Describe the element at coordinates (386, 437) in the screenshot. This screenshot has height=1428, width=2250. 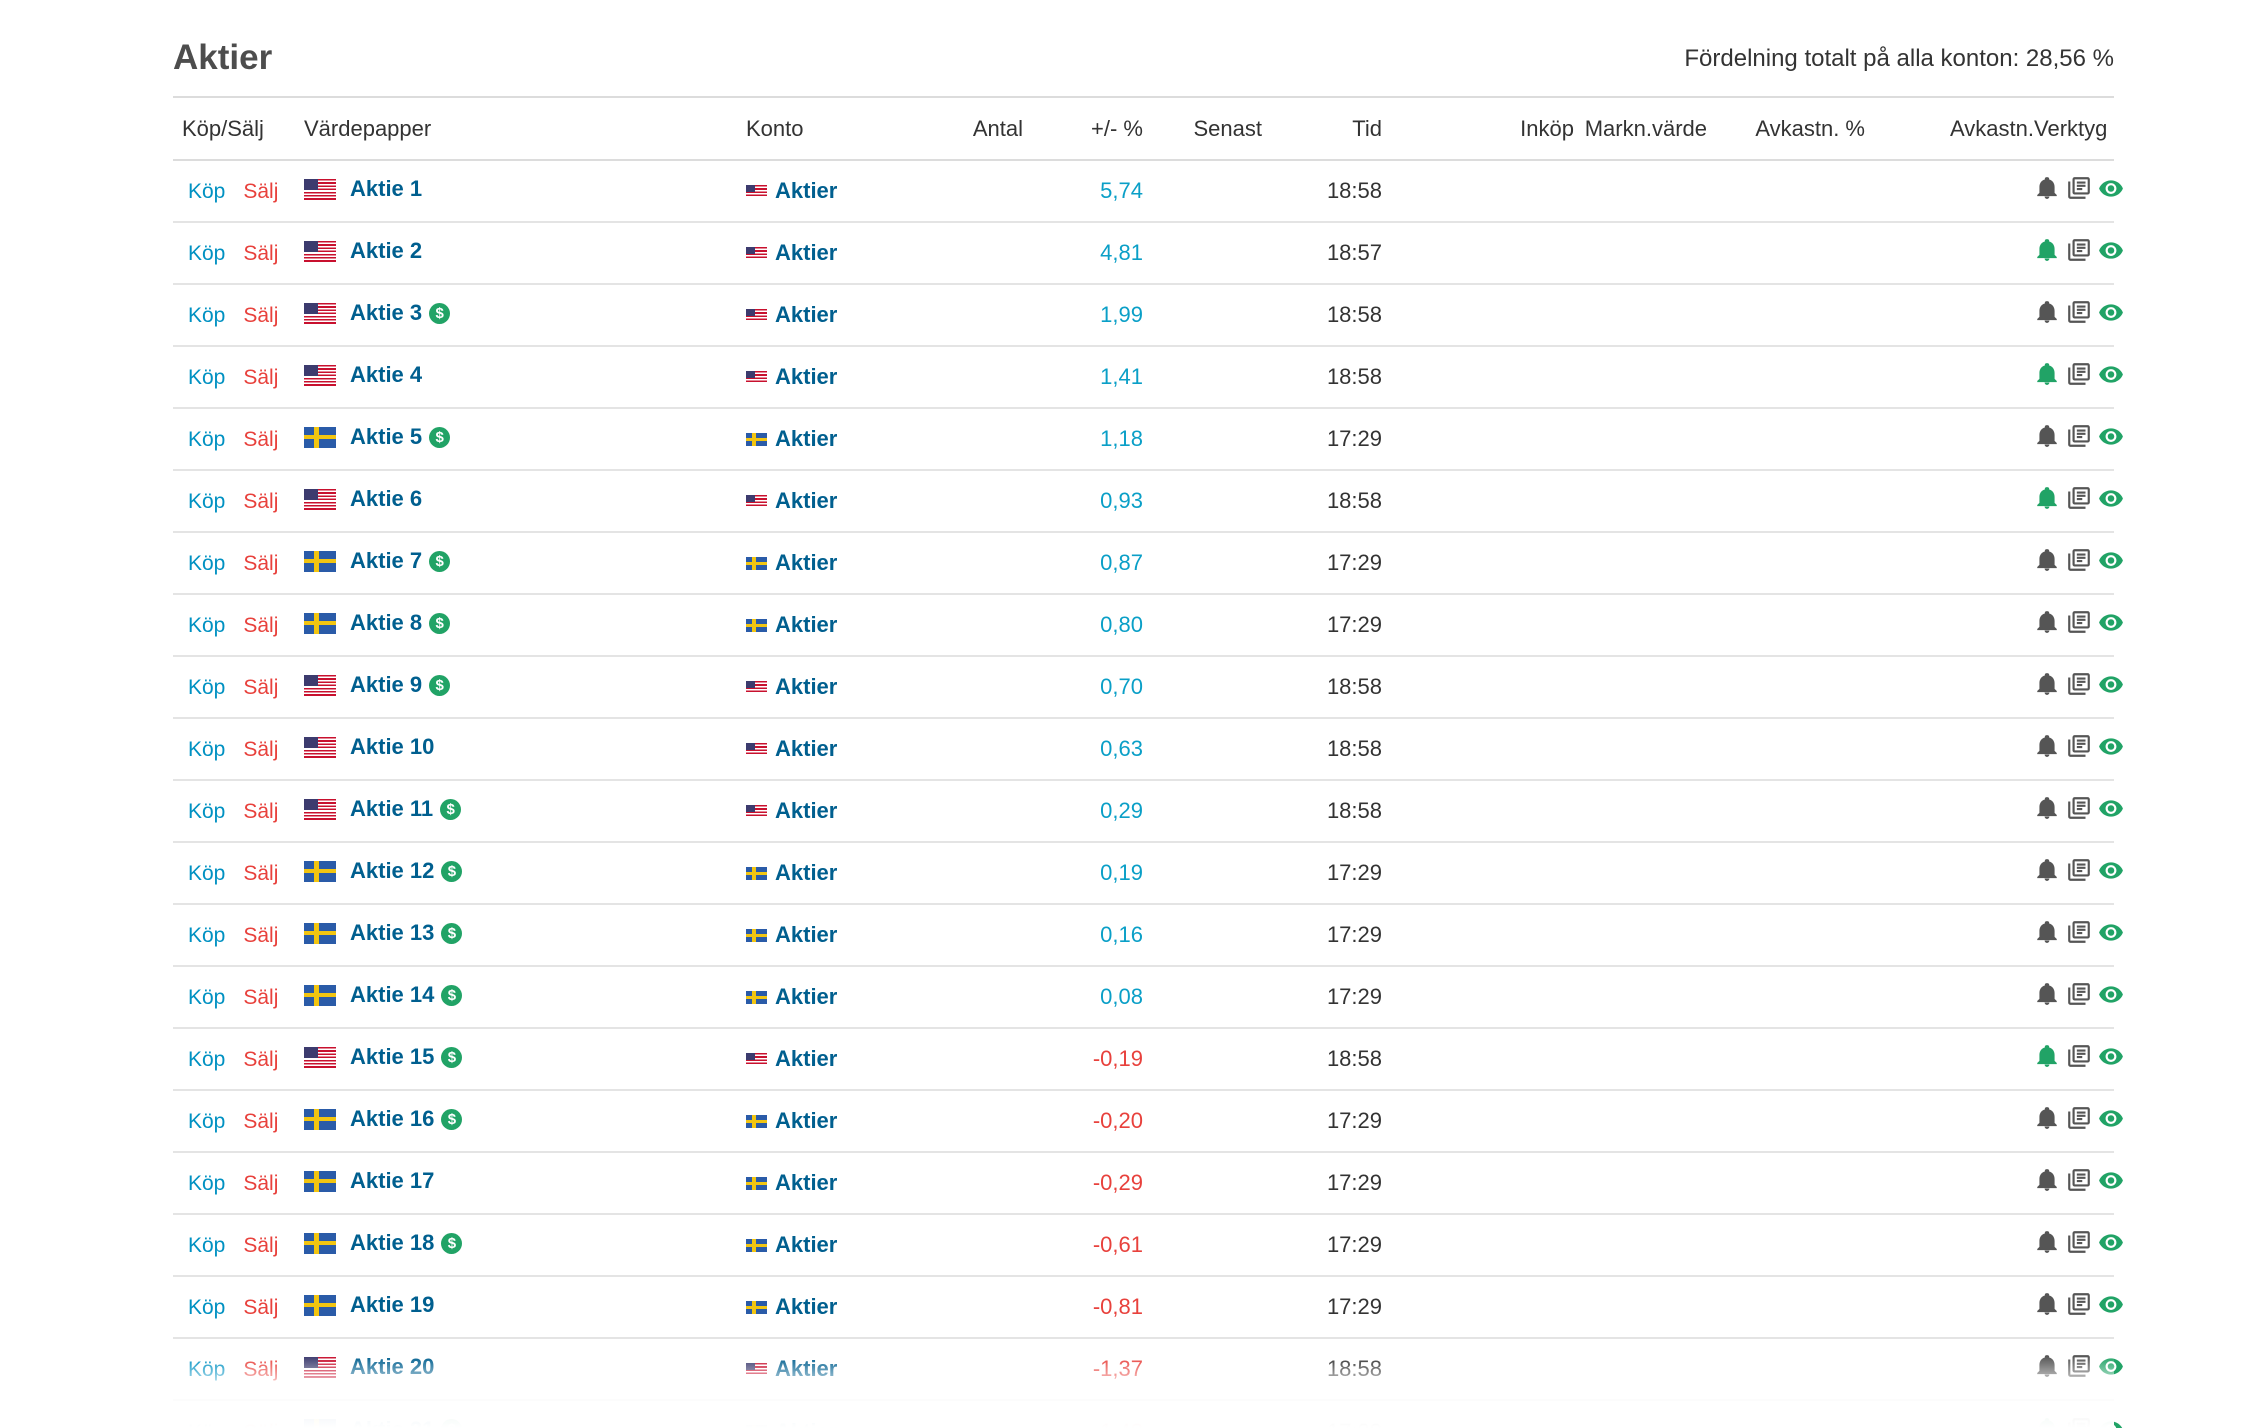
I see `security-name-link: Aktie 5` at that location.